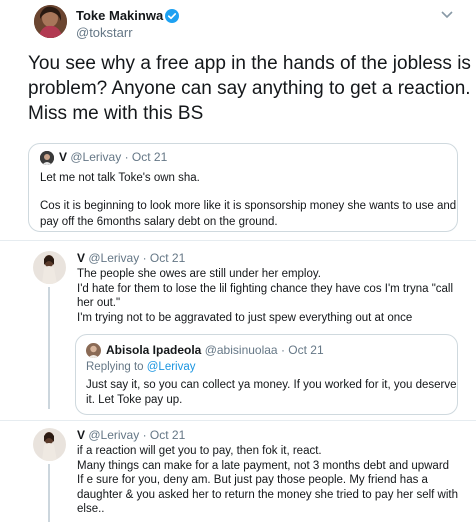 Image resolution: width=476 pixels, height=522 pixels. Describe the element at coordinates (47, 158) in the screenshot. I see `quoted-avatar` at that location.